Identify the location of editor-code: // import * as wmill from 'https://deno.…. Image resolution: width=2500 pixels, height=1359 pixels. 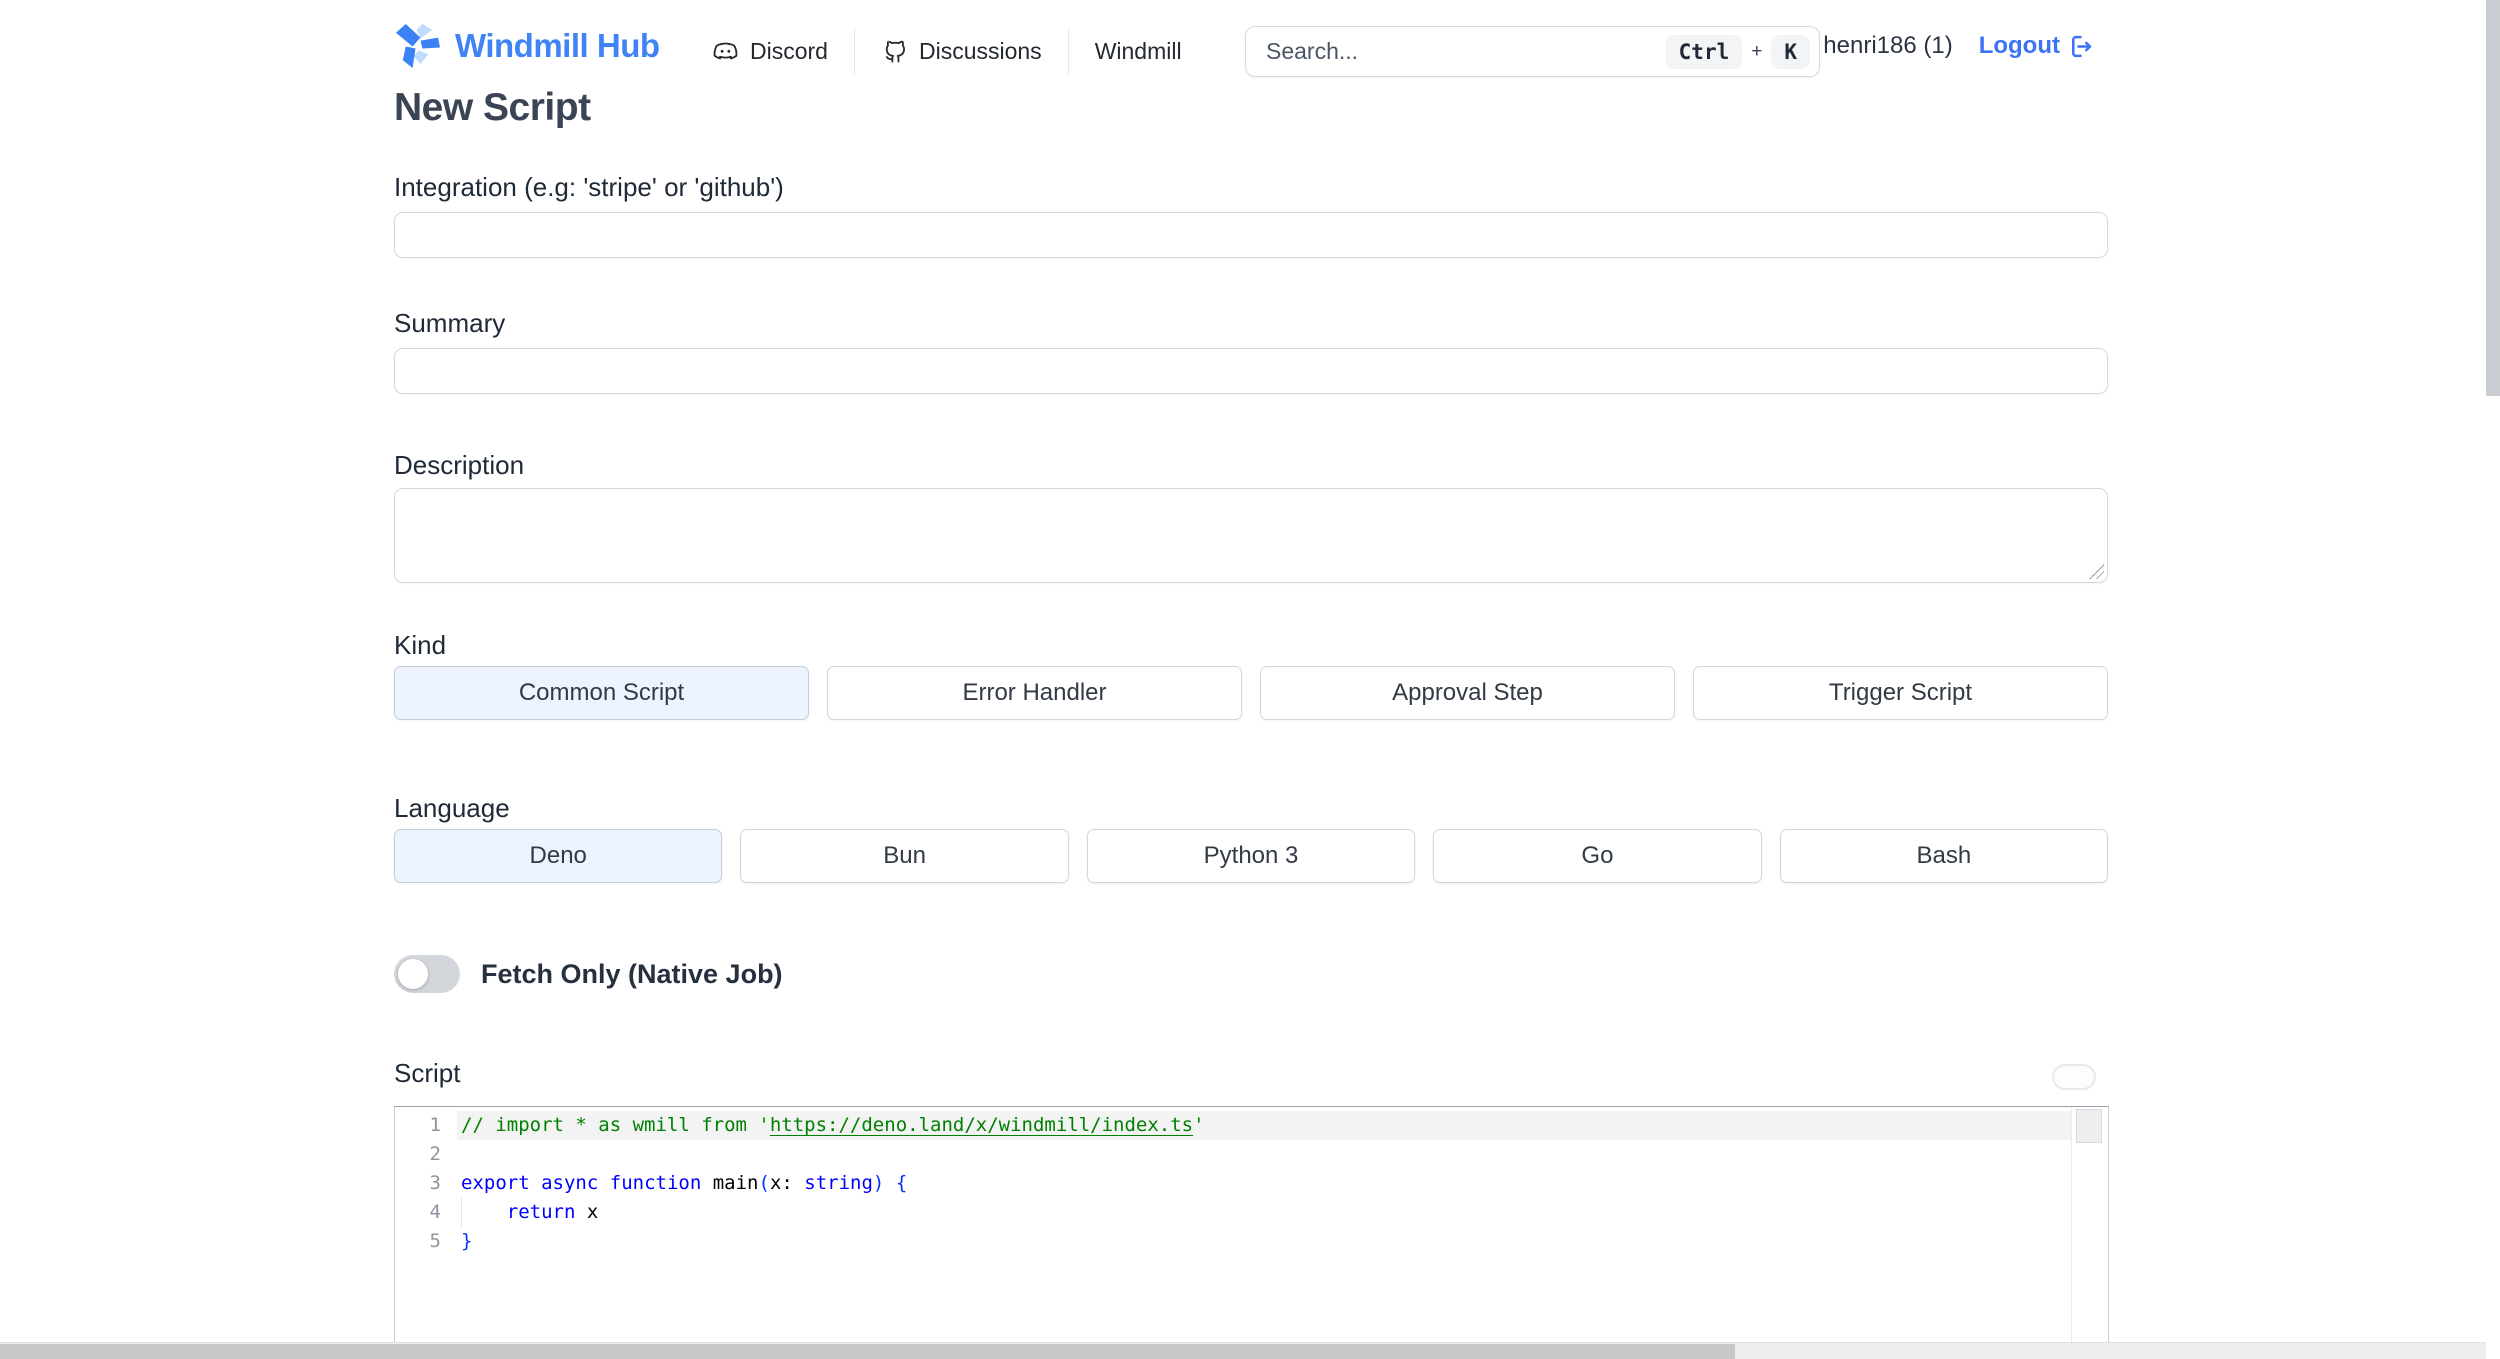
(1266, 1183).